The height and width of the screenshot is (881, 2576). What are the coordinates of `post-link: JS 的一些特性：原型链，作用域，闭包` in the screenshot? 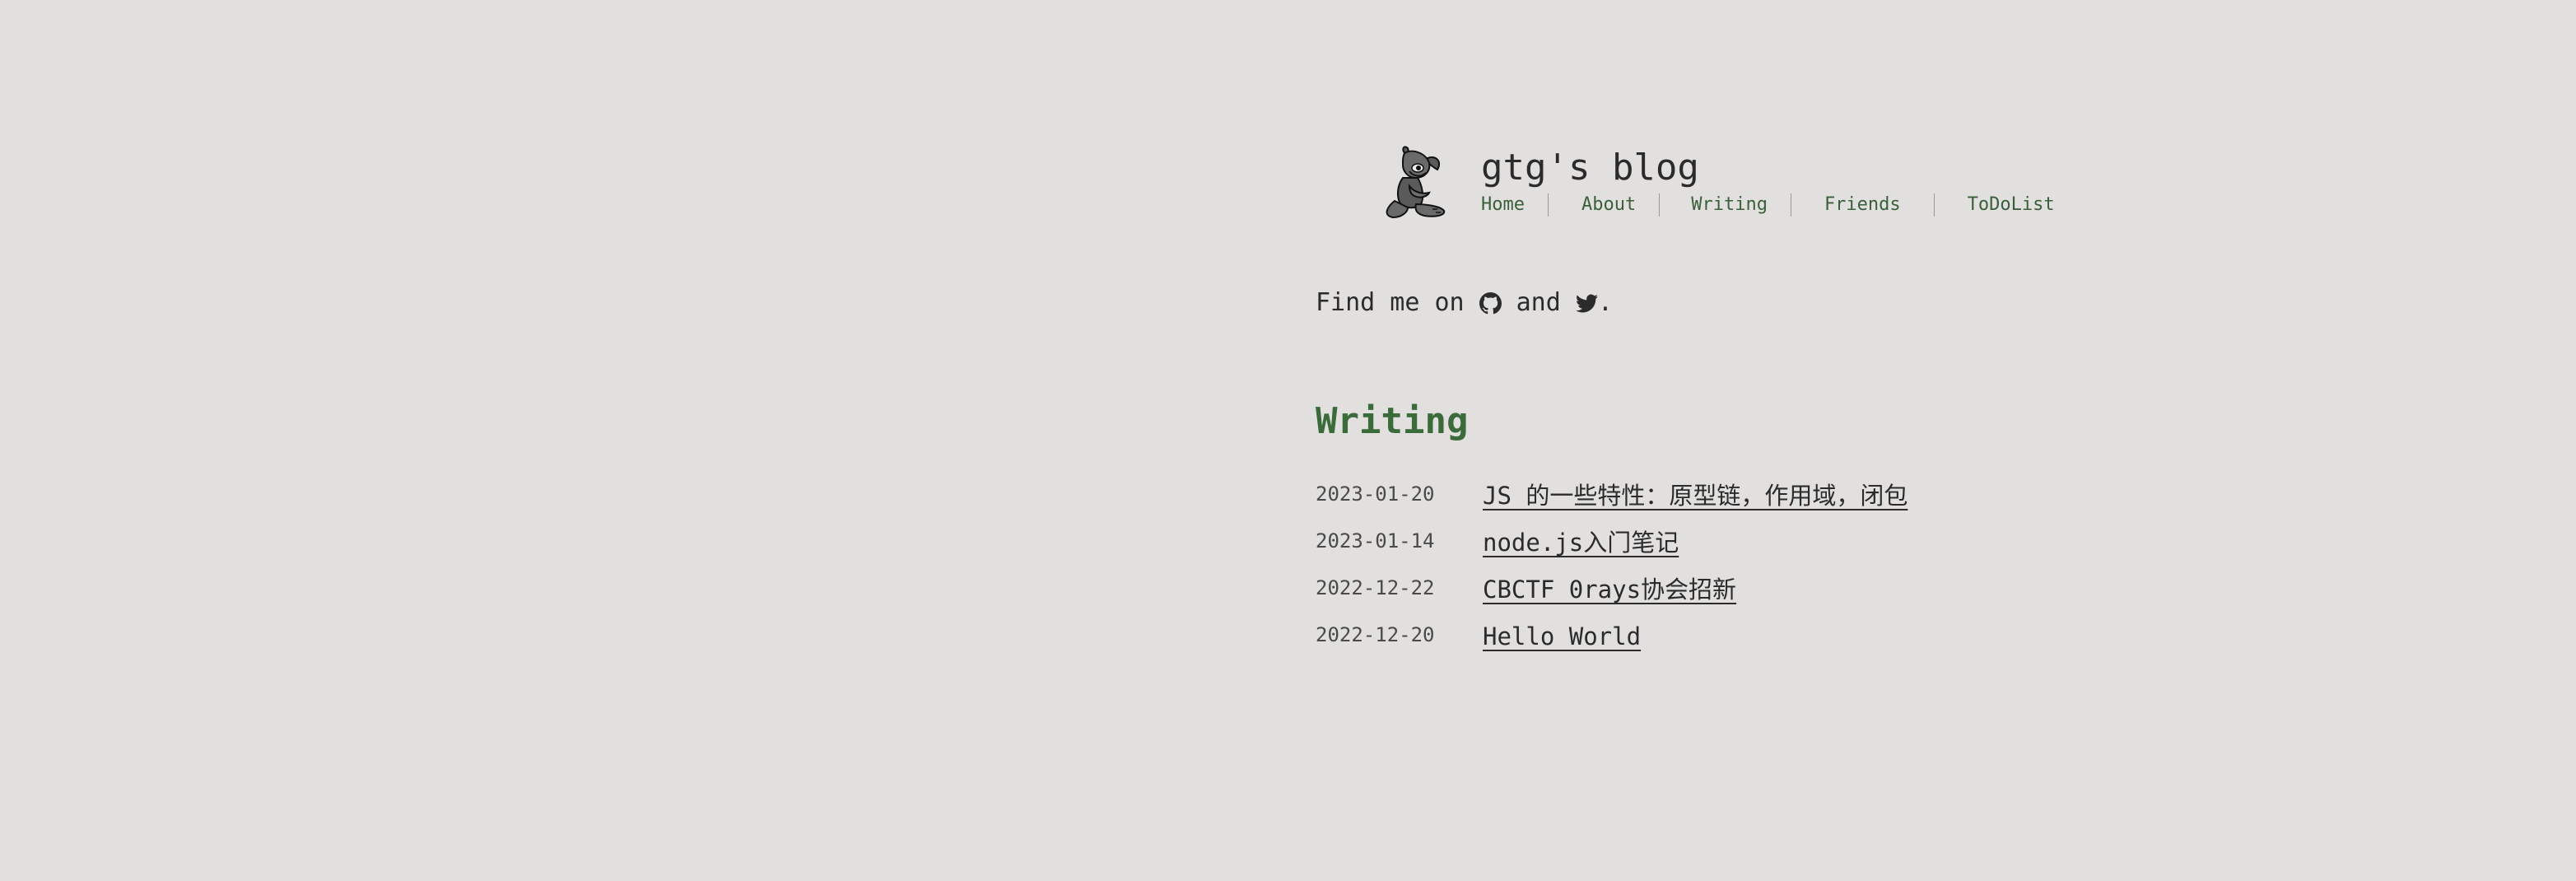 It's located at (1695, 496).